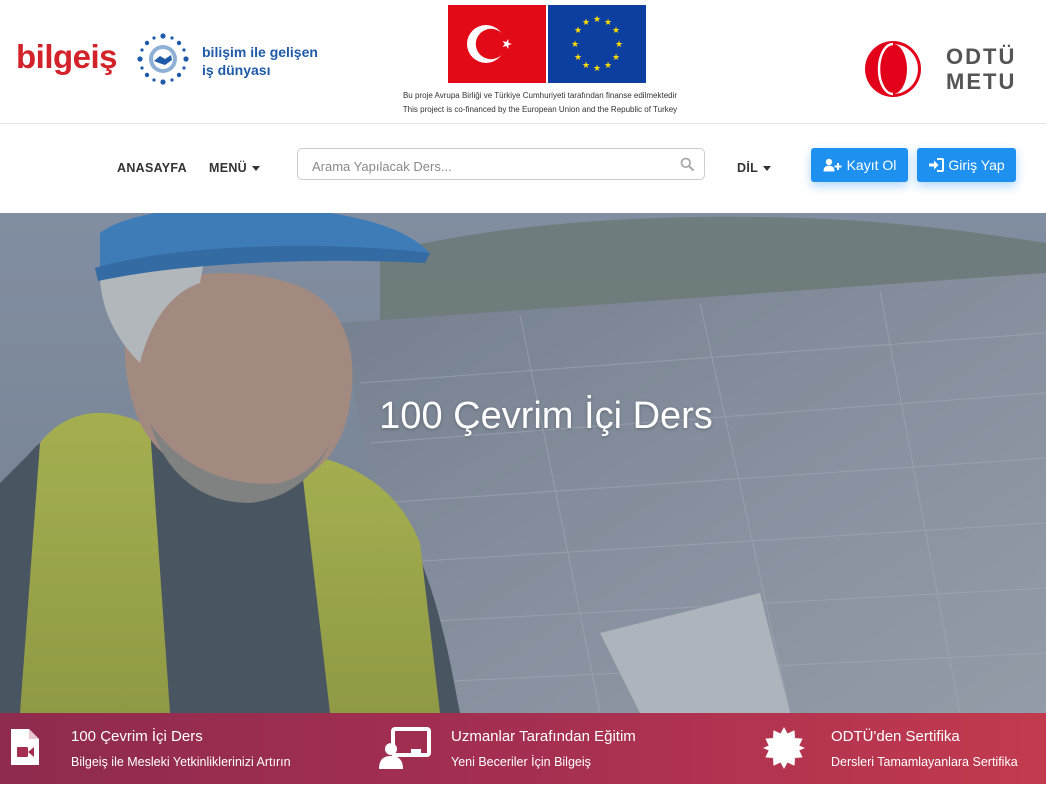 Image resolution: width=1046 pixels, height=793 pixels. I want to click on nav-menu-dropdown: MENÜ, so click(235, 168).